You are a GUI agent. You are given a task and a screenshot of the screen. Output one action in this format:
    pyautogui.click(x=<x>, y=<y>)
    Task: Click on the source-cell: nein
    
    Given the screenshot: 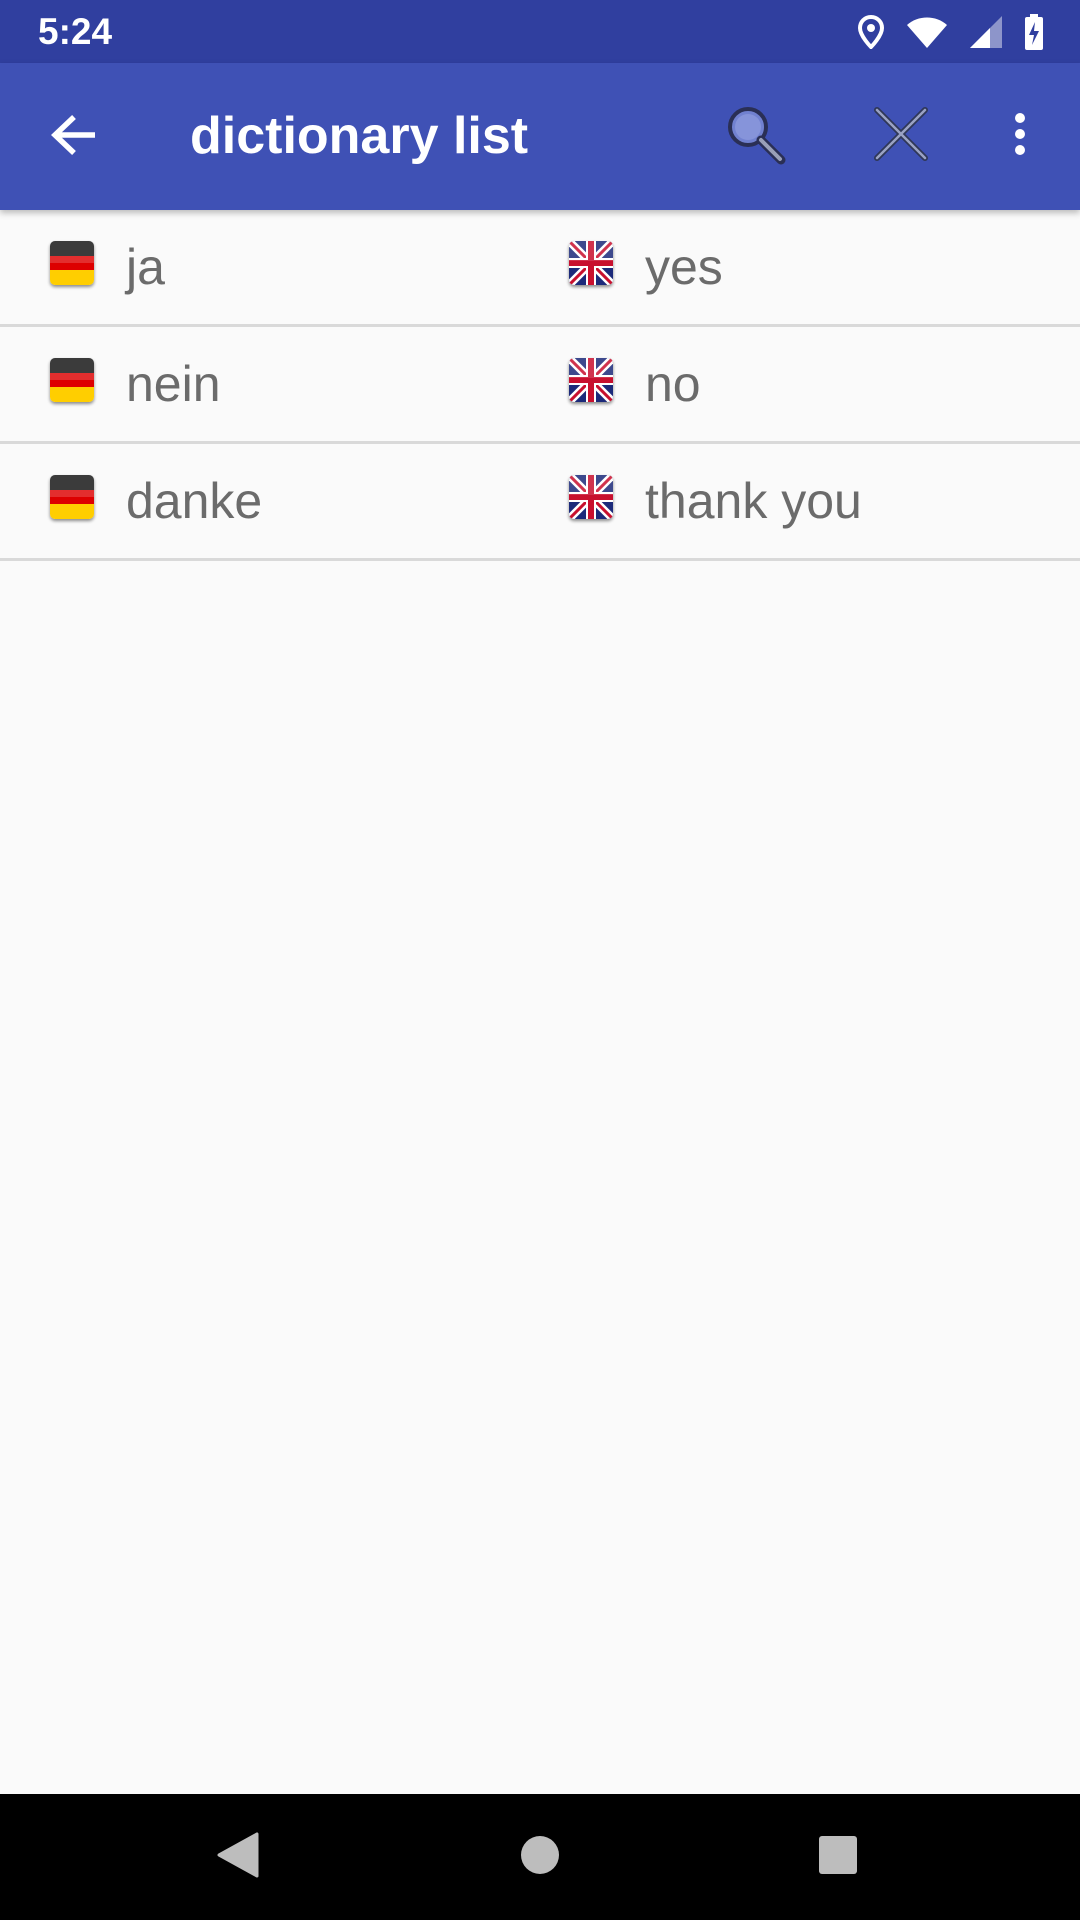 What is the action you would take?
    pyautogui.click(x=135, y=384)
    